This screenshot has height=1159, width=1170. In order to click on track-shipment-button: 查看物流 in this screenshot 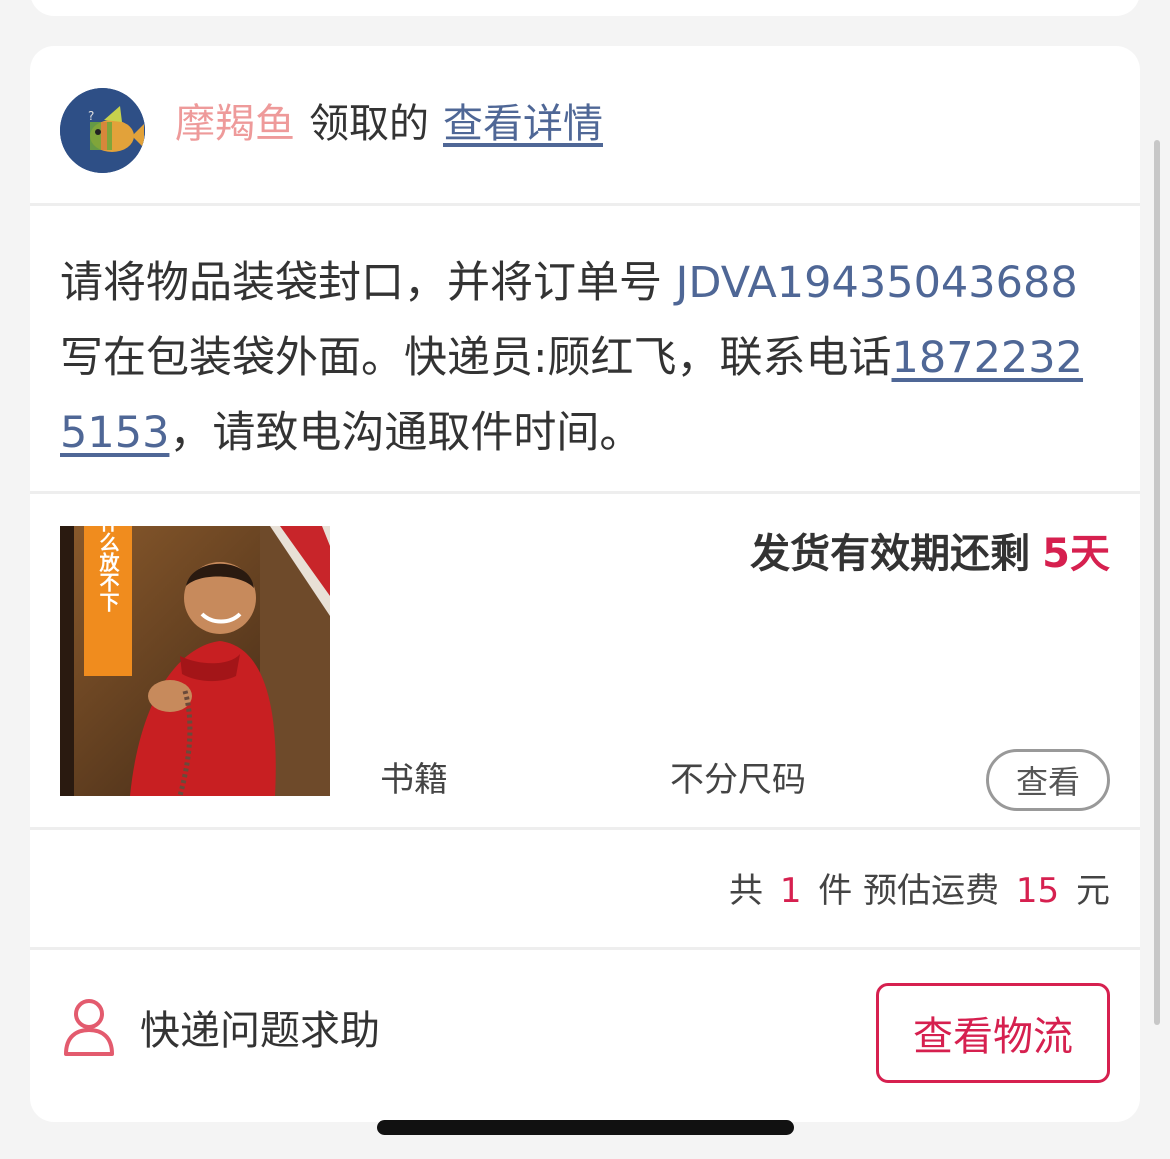, I will do `click(993, 1033)`.